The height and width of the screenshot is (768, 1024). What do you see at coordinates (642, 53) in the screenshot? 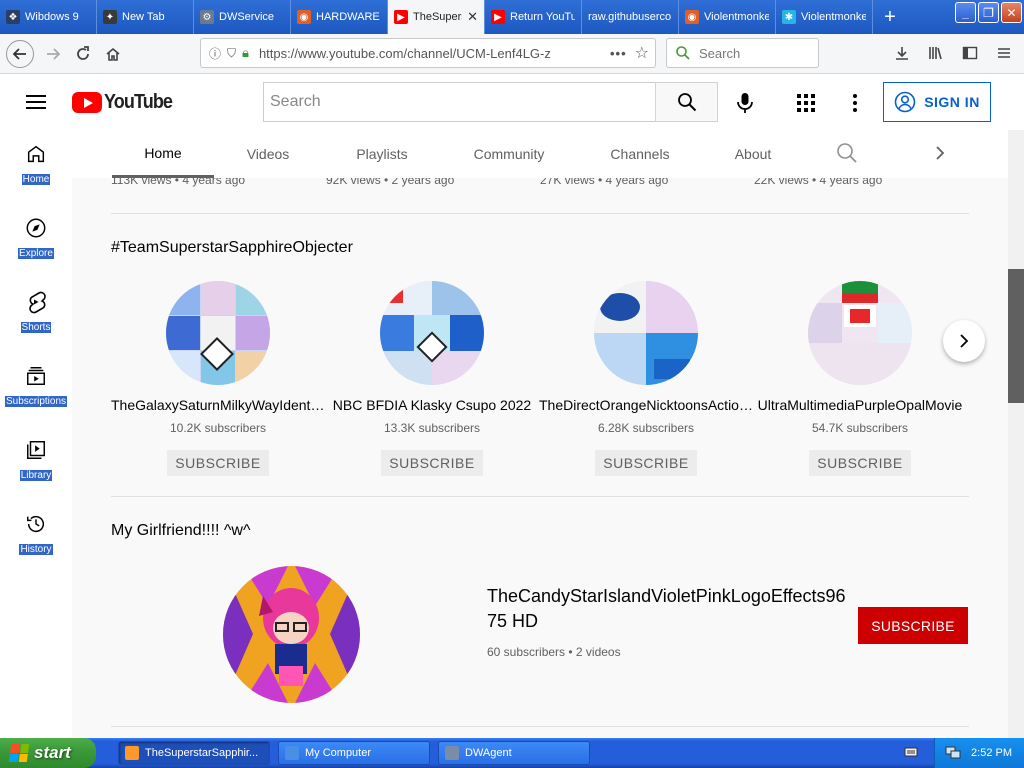
I see `bookmark-star-icon: ☆` at bounding box center [642, 53].